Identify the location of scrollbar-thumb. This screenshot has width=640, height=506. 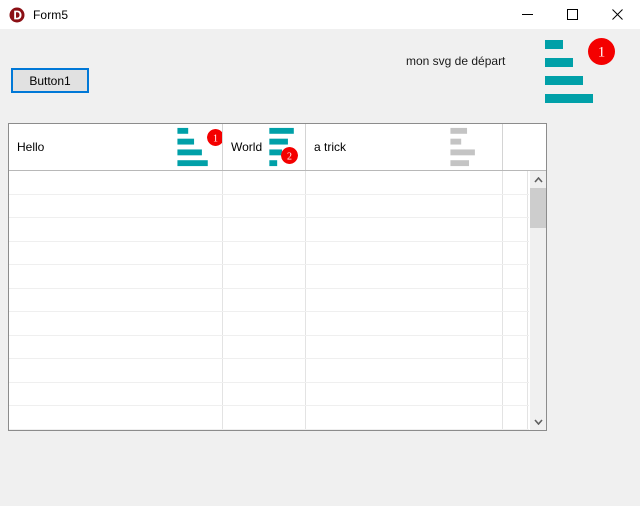
(538, 208).